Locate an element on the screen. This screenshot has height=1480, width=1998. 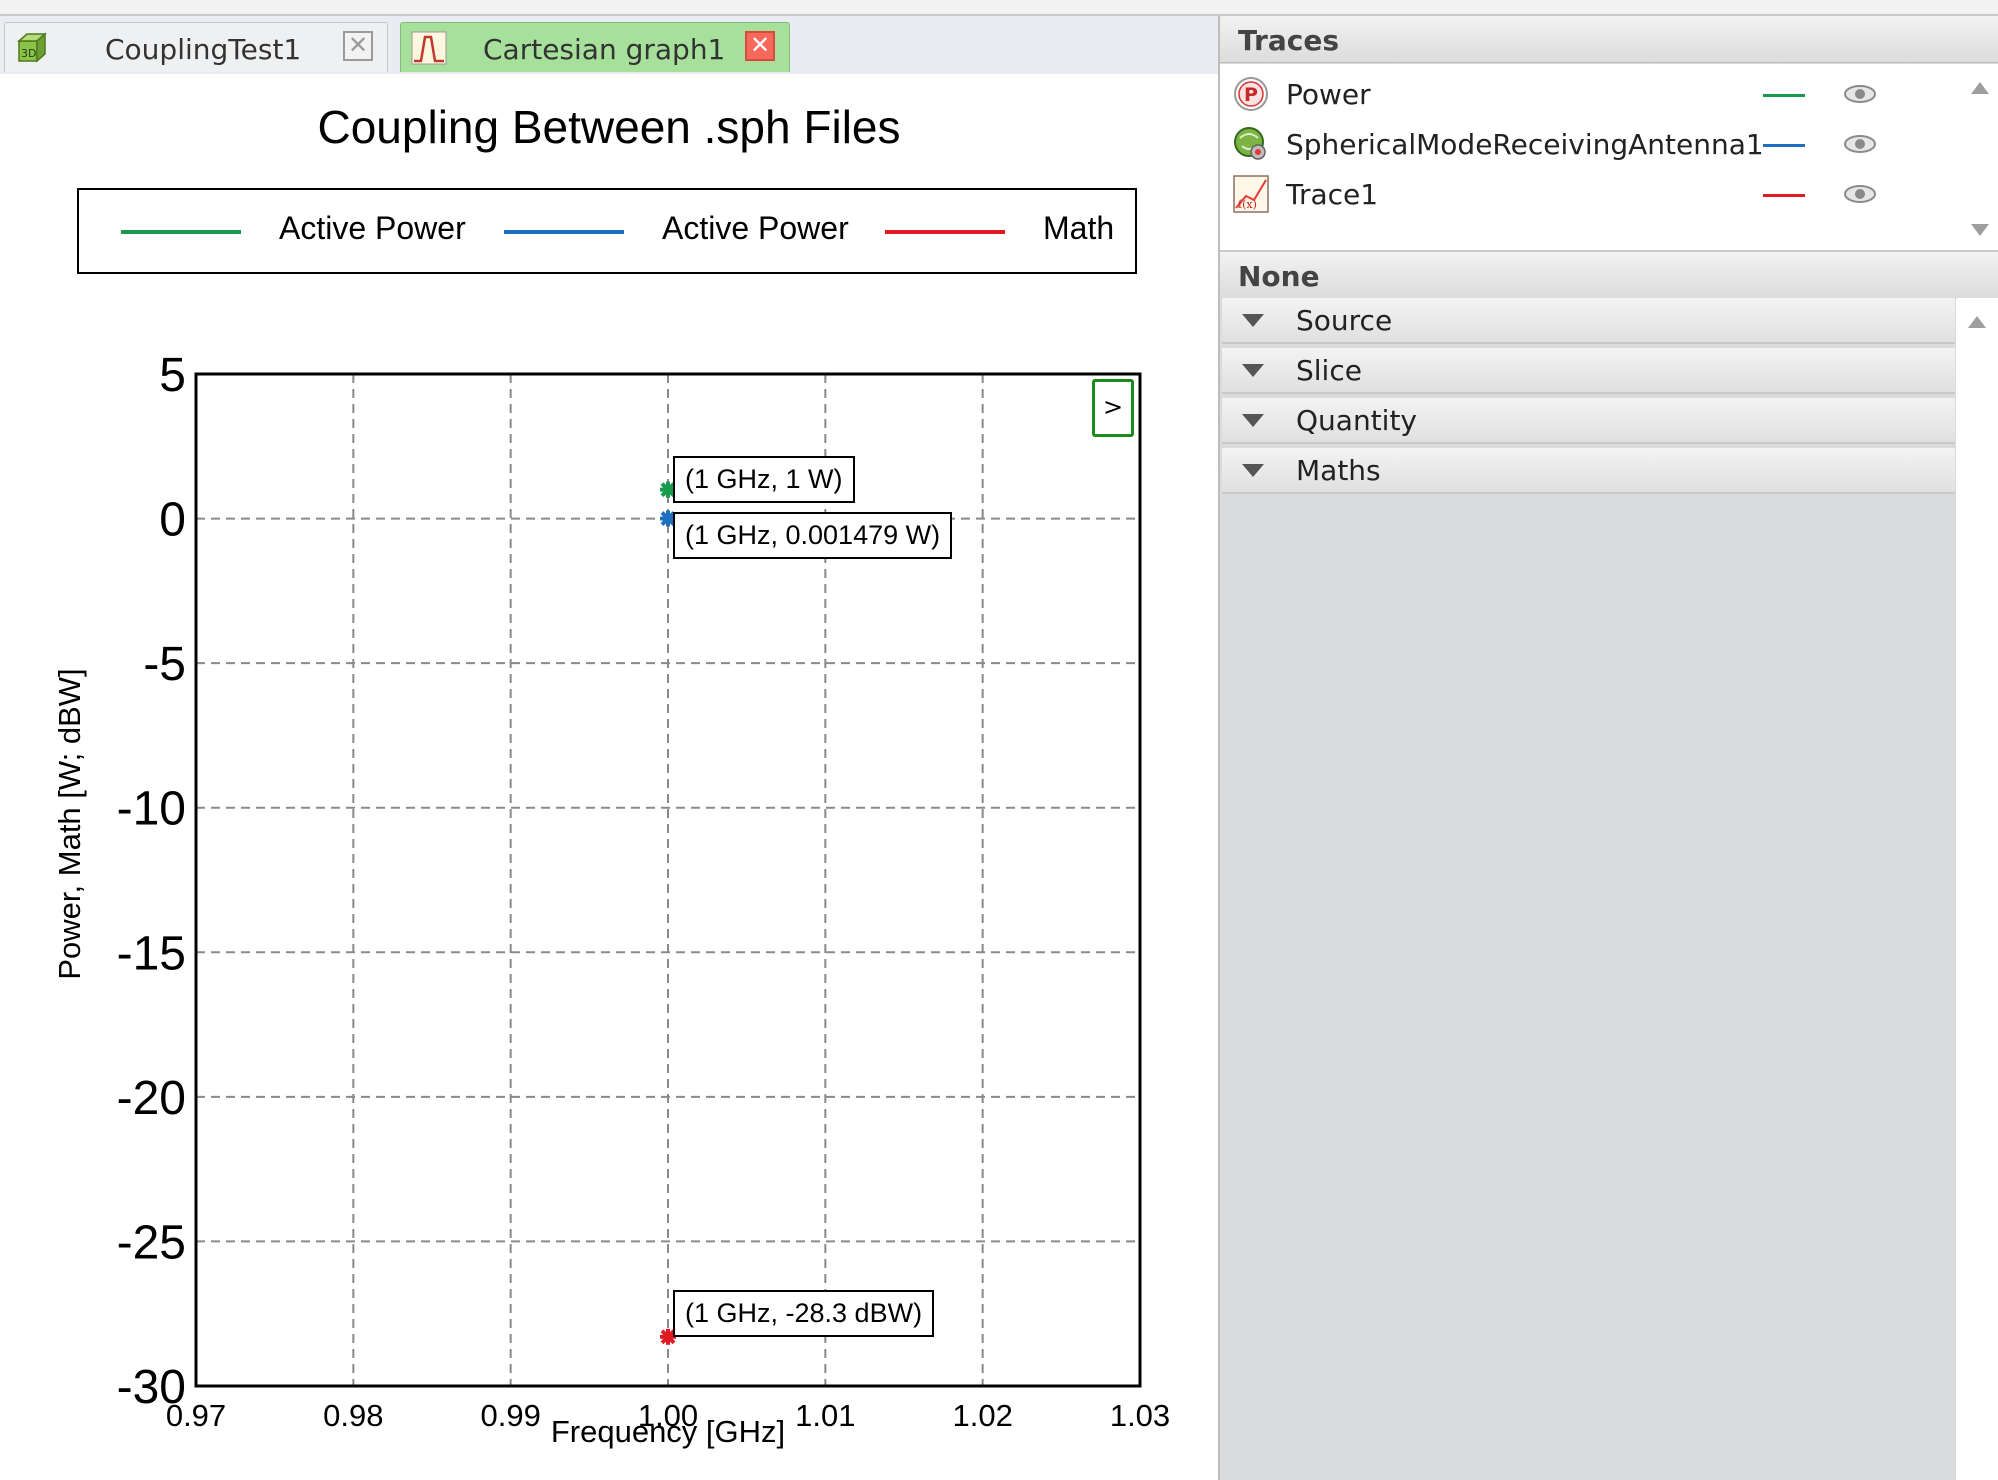
y-tick-label: 0 is located at coordinates (172, 520).